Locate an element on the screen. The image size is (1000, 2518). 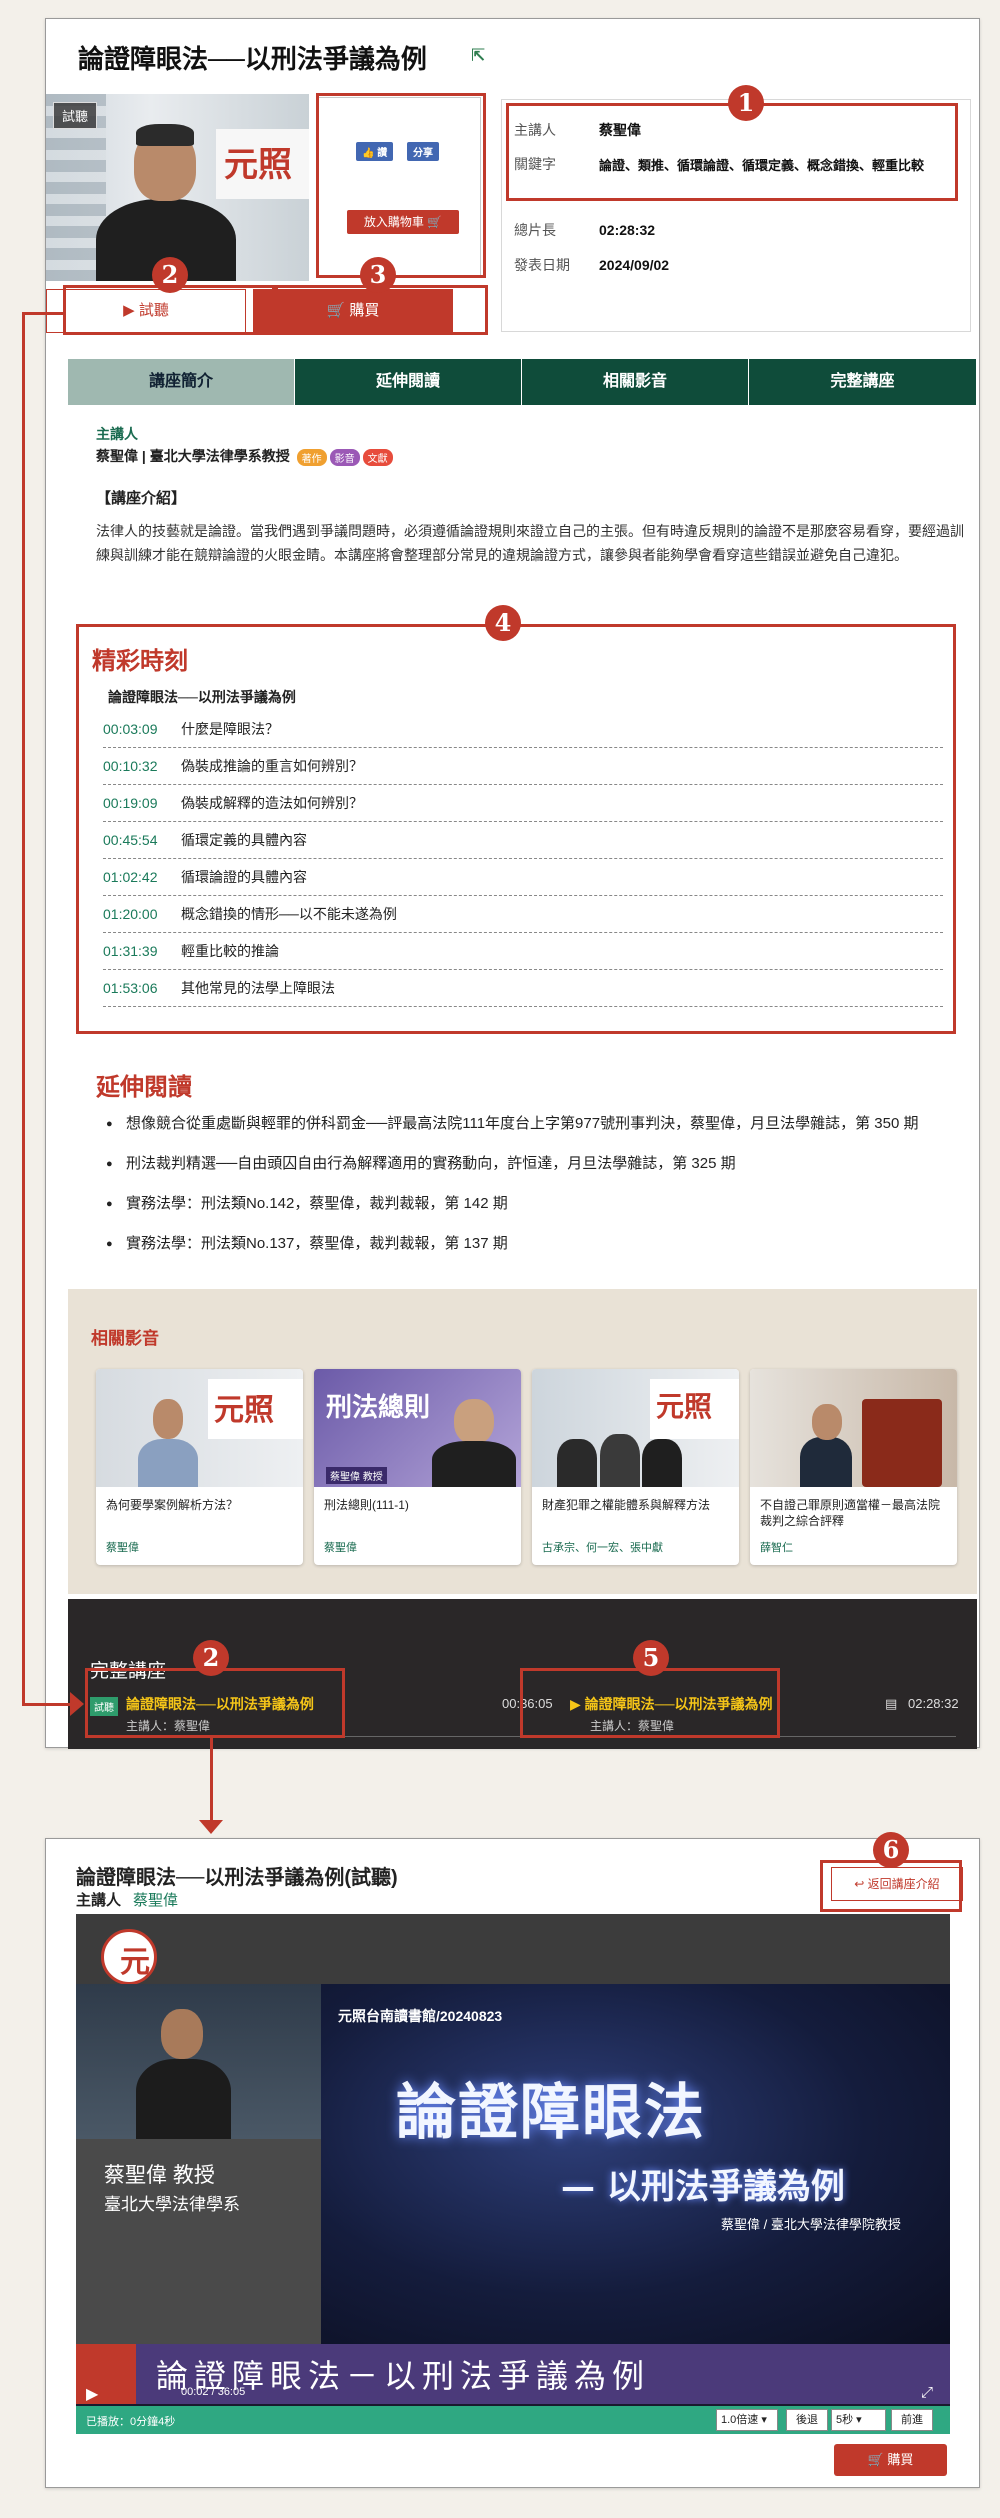
annotation-number-6: 6 is located at coordinates (891, 1850).